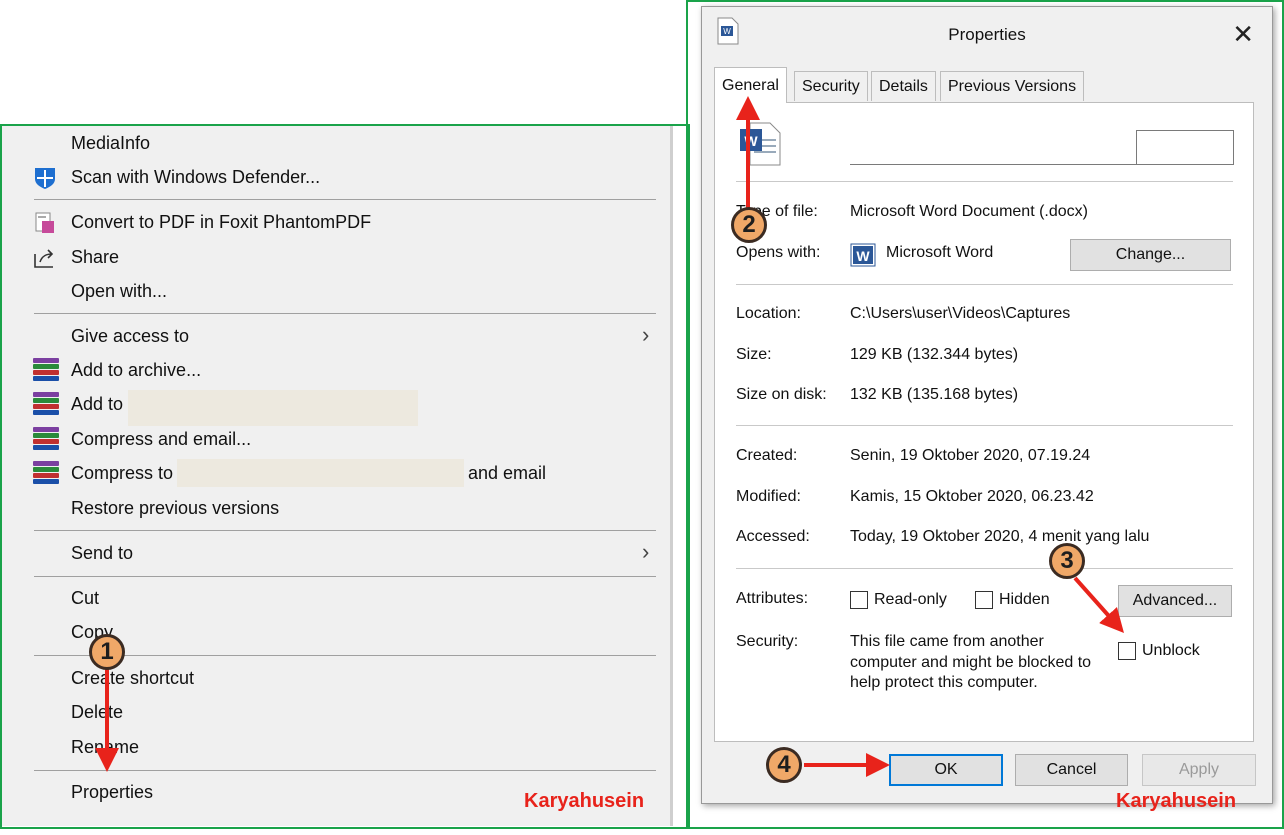 This screenshot has width=1284, height=835. What do you see at coordinates (1098, 604) in the screenshot?
I see `arrow-step3` at bounding box center [1098, 604].